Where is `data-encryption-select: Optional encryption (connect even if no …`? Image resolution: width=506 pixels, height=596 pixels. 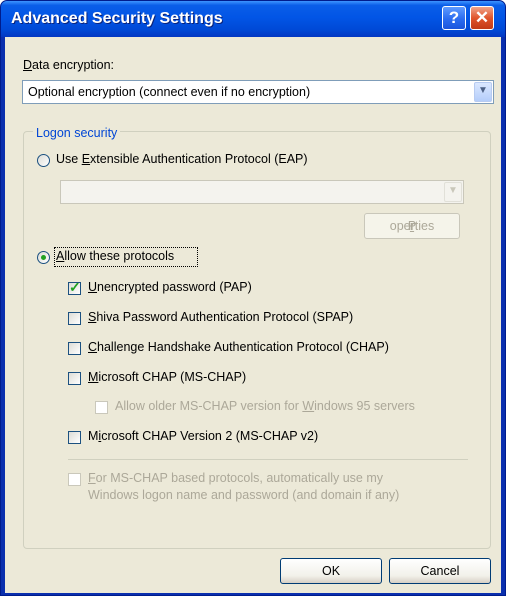 data-encryption-select: Optional encryption (connect even if no … is located at coordinates (258, 92).